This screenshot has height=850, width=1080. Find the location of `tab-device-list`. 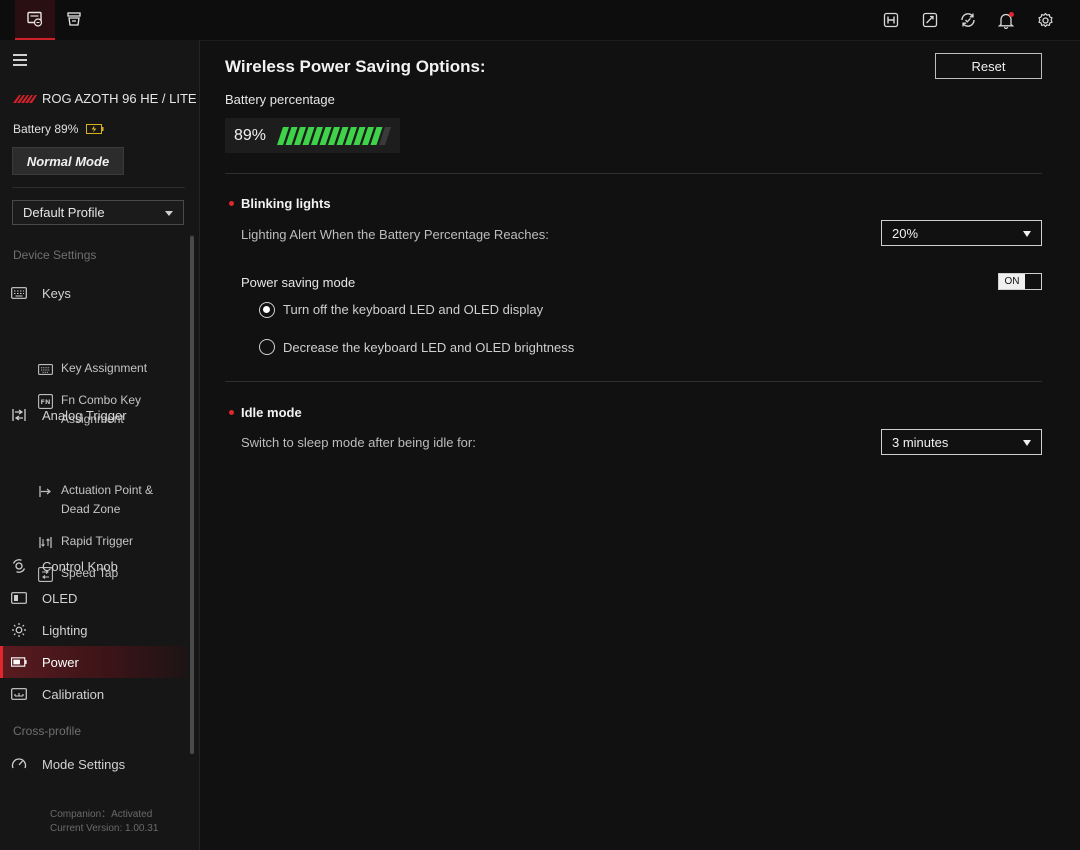

tab-device-list is located at coordinates (74, 19).